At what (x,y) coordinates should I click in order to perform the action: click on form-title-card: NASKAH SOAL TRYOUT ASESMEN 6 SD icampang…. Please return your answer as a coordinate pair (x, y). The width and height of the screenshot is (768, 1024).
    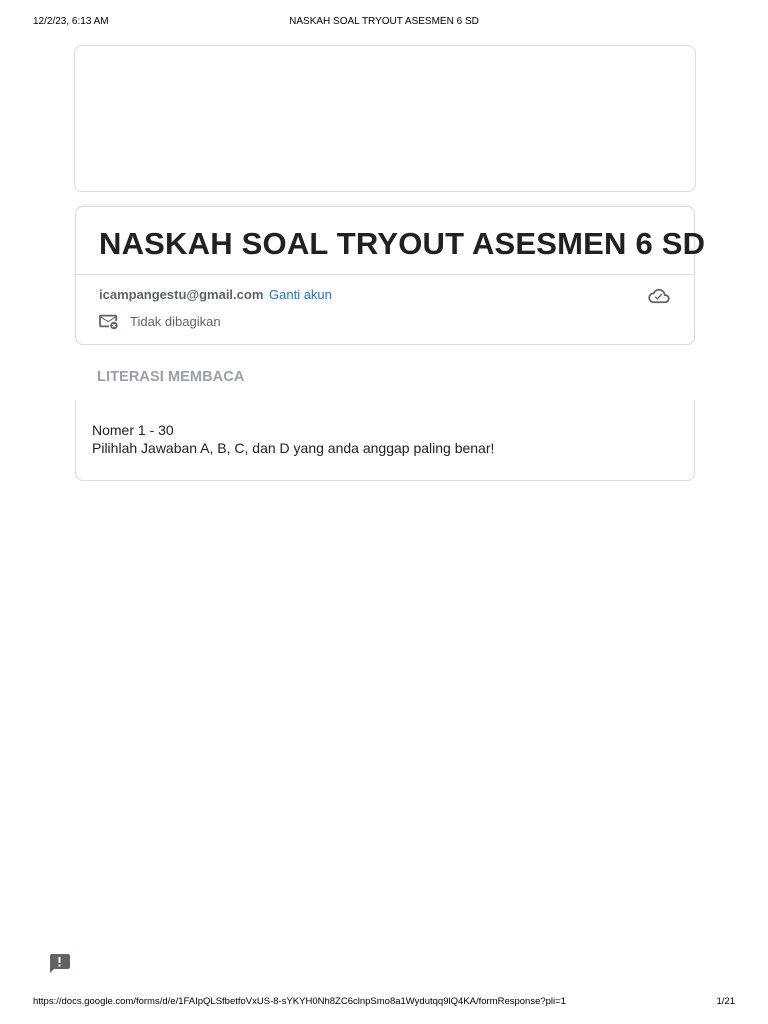
    Looking at the image, I should click on (390, 275).